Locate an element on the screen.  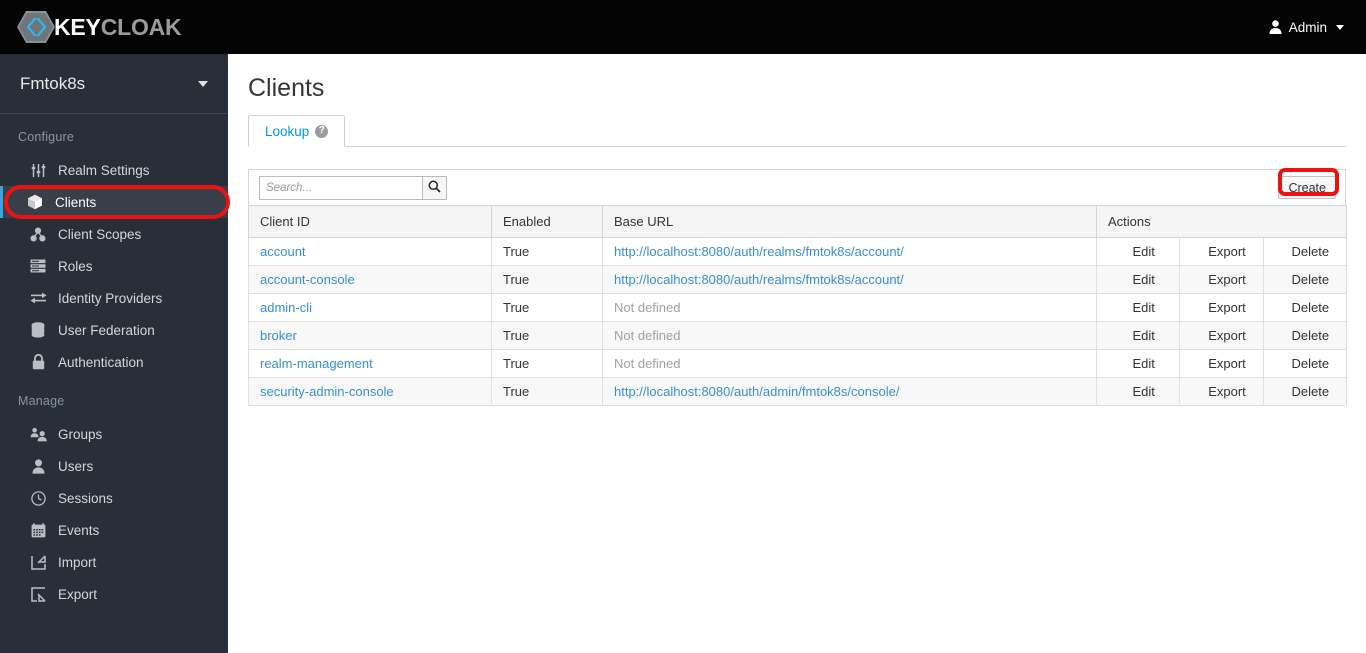
realm-selector: Fmtok8s is located at coordinates (114, 84).